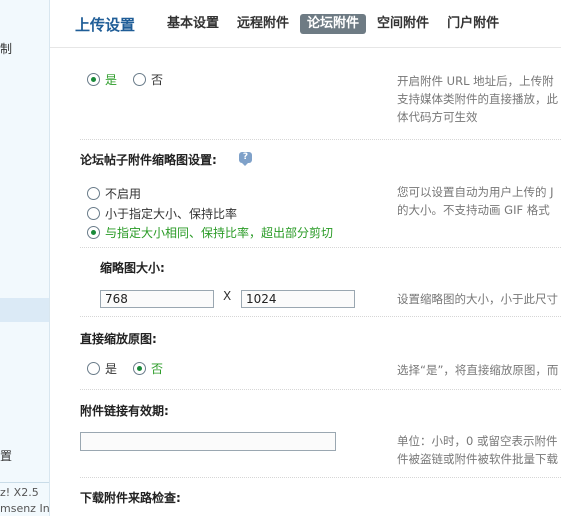 The image size is (561, 516). I want to click on media-desc-line: 开启附件 URL 地址后，上传附, so click(475, 81).